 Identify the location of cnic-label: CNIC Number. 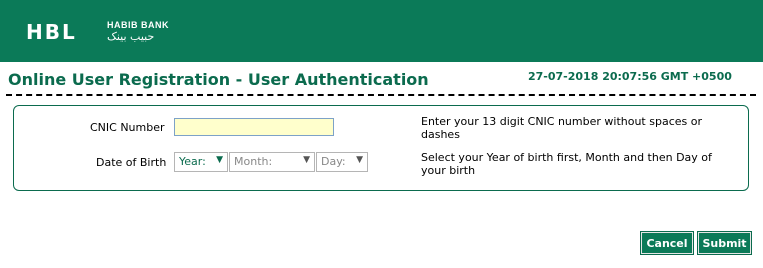
(127, 127).